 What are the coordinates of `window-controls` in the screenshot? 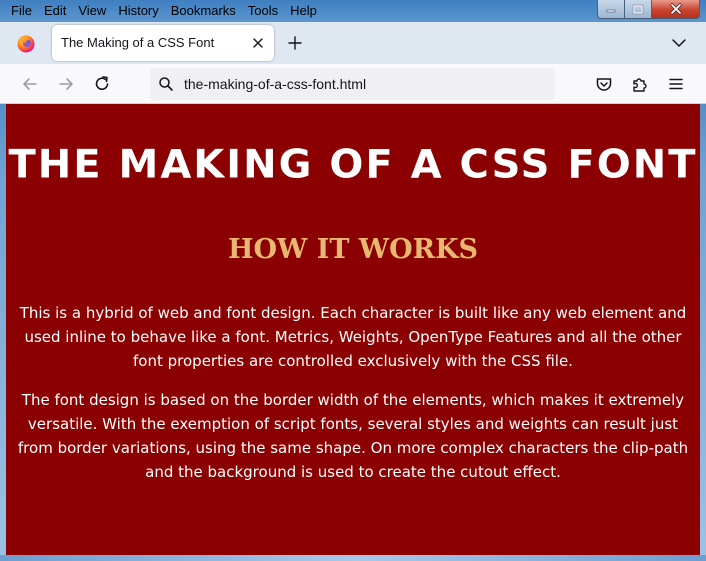 It's located at (648, 9).